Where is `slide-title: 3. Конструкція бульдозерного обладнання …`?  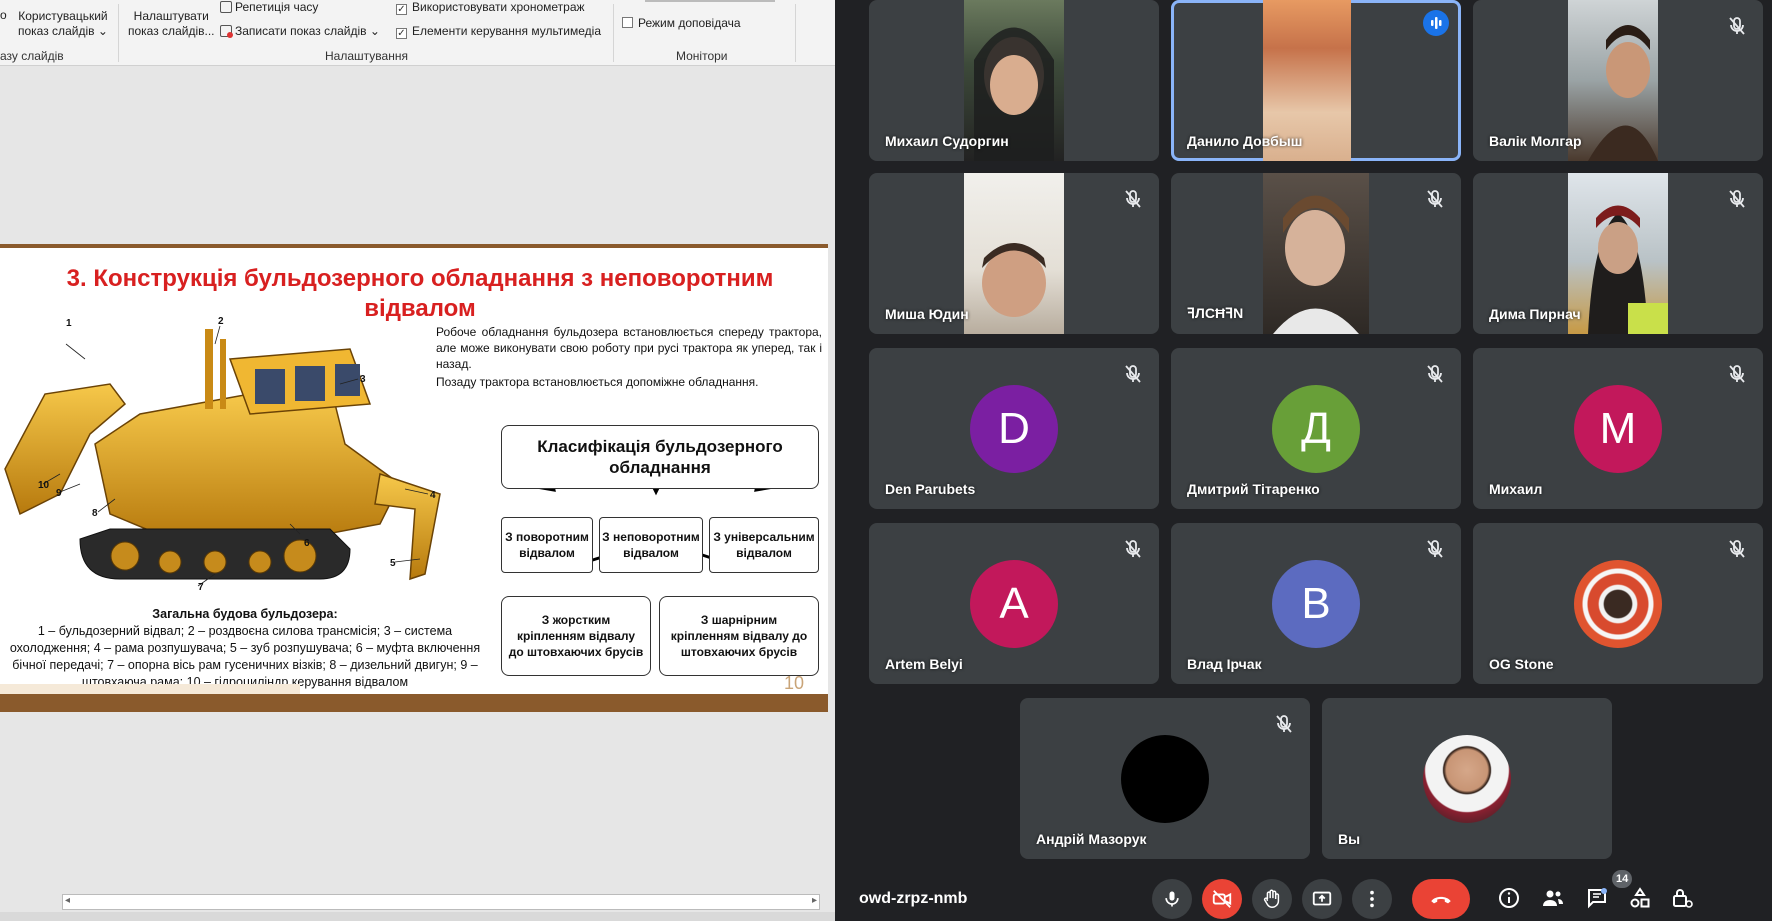
slide-title: 3. Конструкція бульдозерного обладнання … is located at coordinates (420, 293).